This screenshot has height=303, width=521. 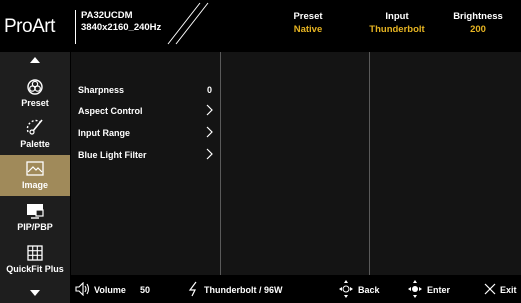 What do you see at coordinates (35, 293) in the screenshot?
I see `scroll-down-arrow-icon` at bounding box center [35, 293].